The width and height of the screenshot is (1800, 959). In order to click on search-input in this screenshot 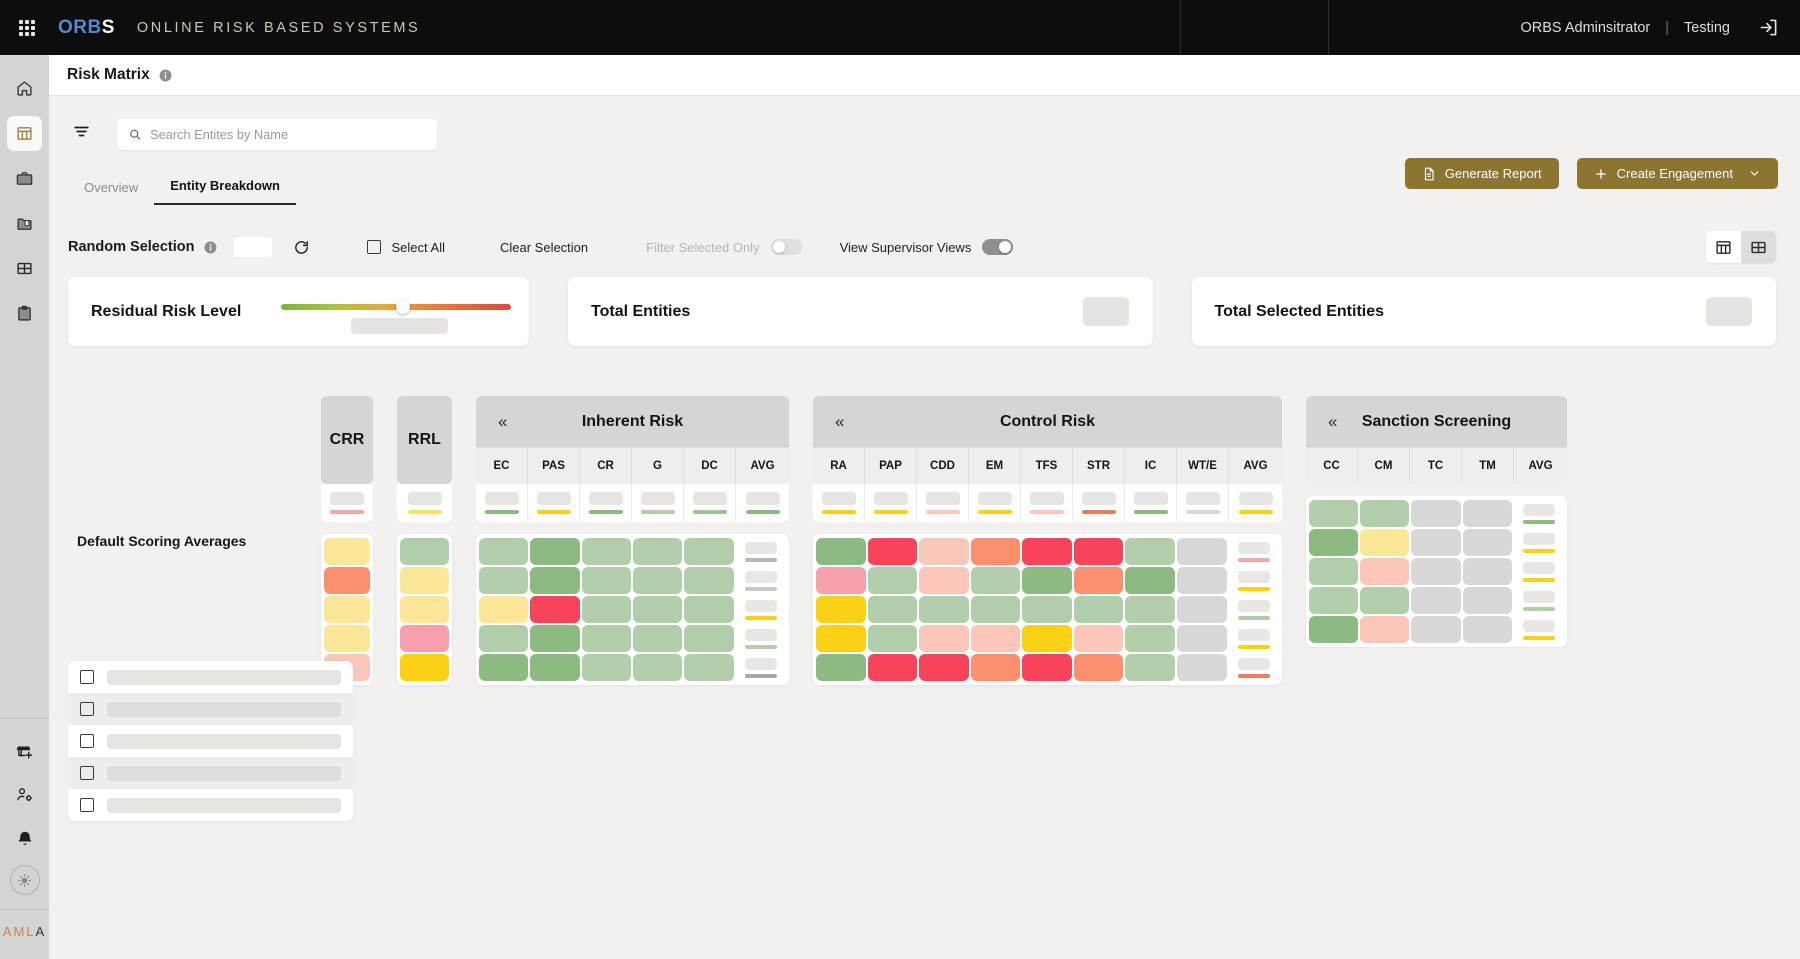, I will do `click(287, 134)`.